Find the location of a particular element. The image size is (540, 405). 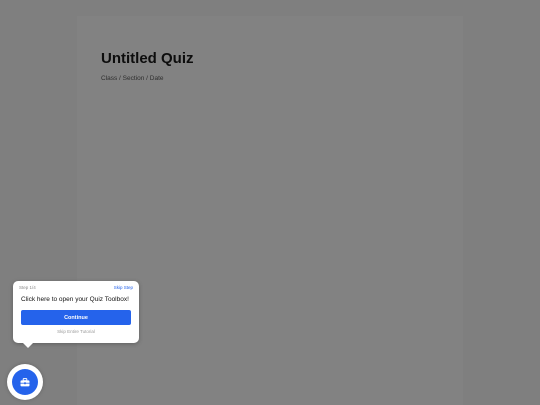

quiz-toolbox-button is located at coordinates (25, 382).